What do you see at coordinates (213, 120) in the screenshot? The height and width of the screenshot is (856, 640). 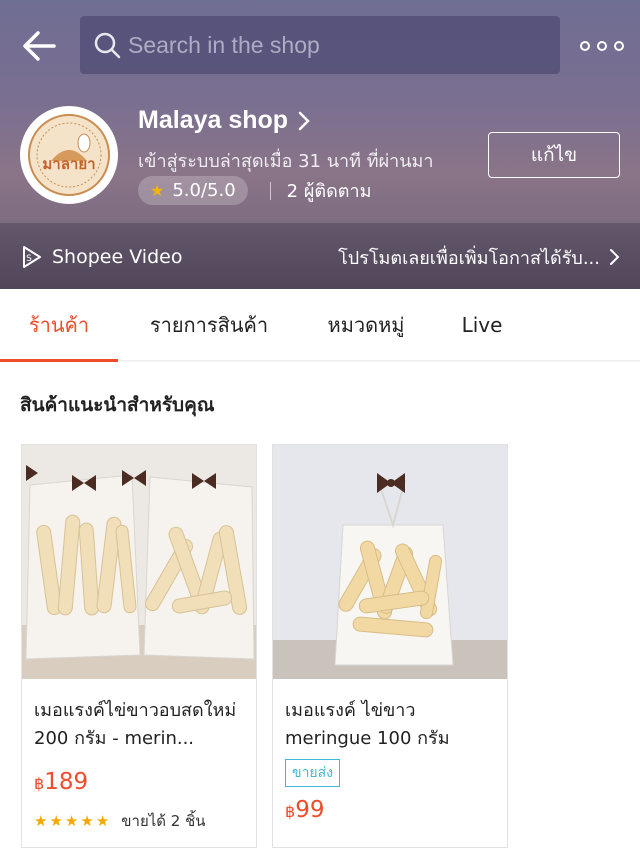 I see `shop-name: Malaya shop` at bounding box center [213, 120].